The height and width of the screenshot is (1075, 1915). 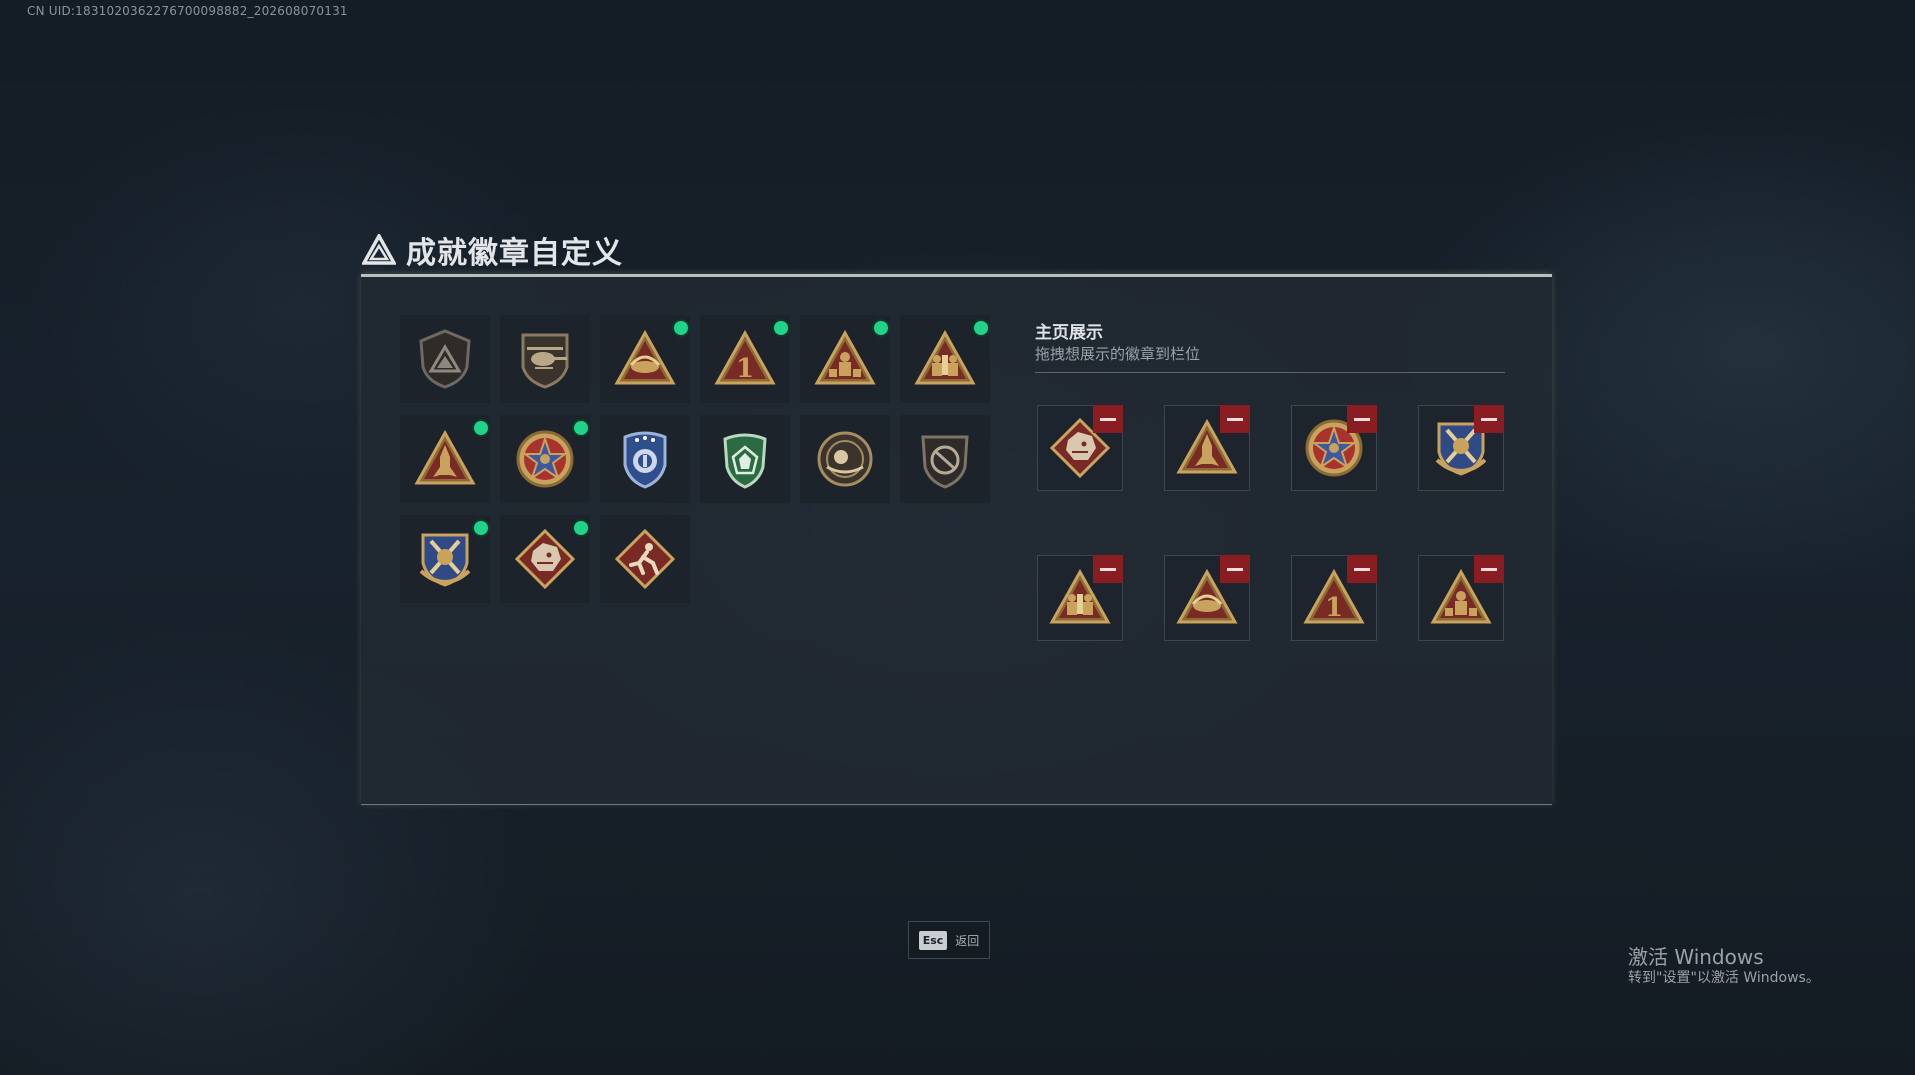 I want to click on soldiers-triangle-badge-icon, so click(x=945, y=359).